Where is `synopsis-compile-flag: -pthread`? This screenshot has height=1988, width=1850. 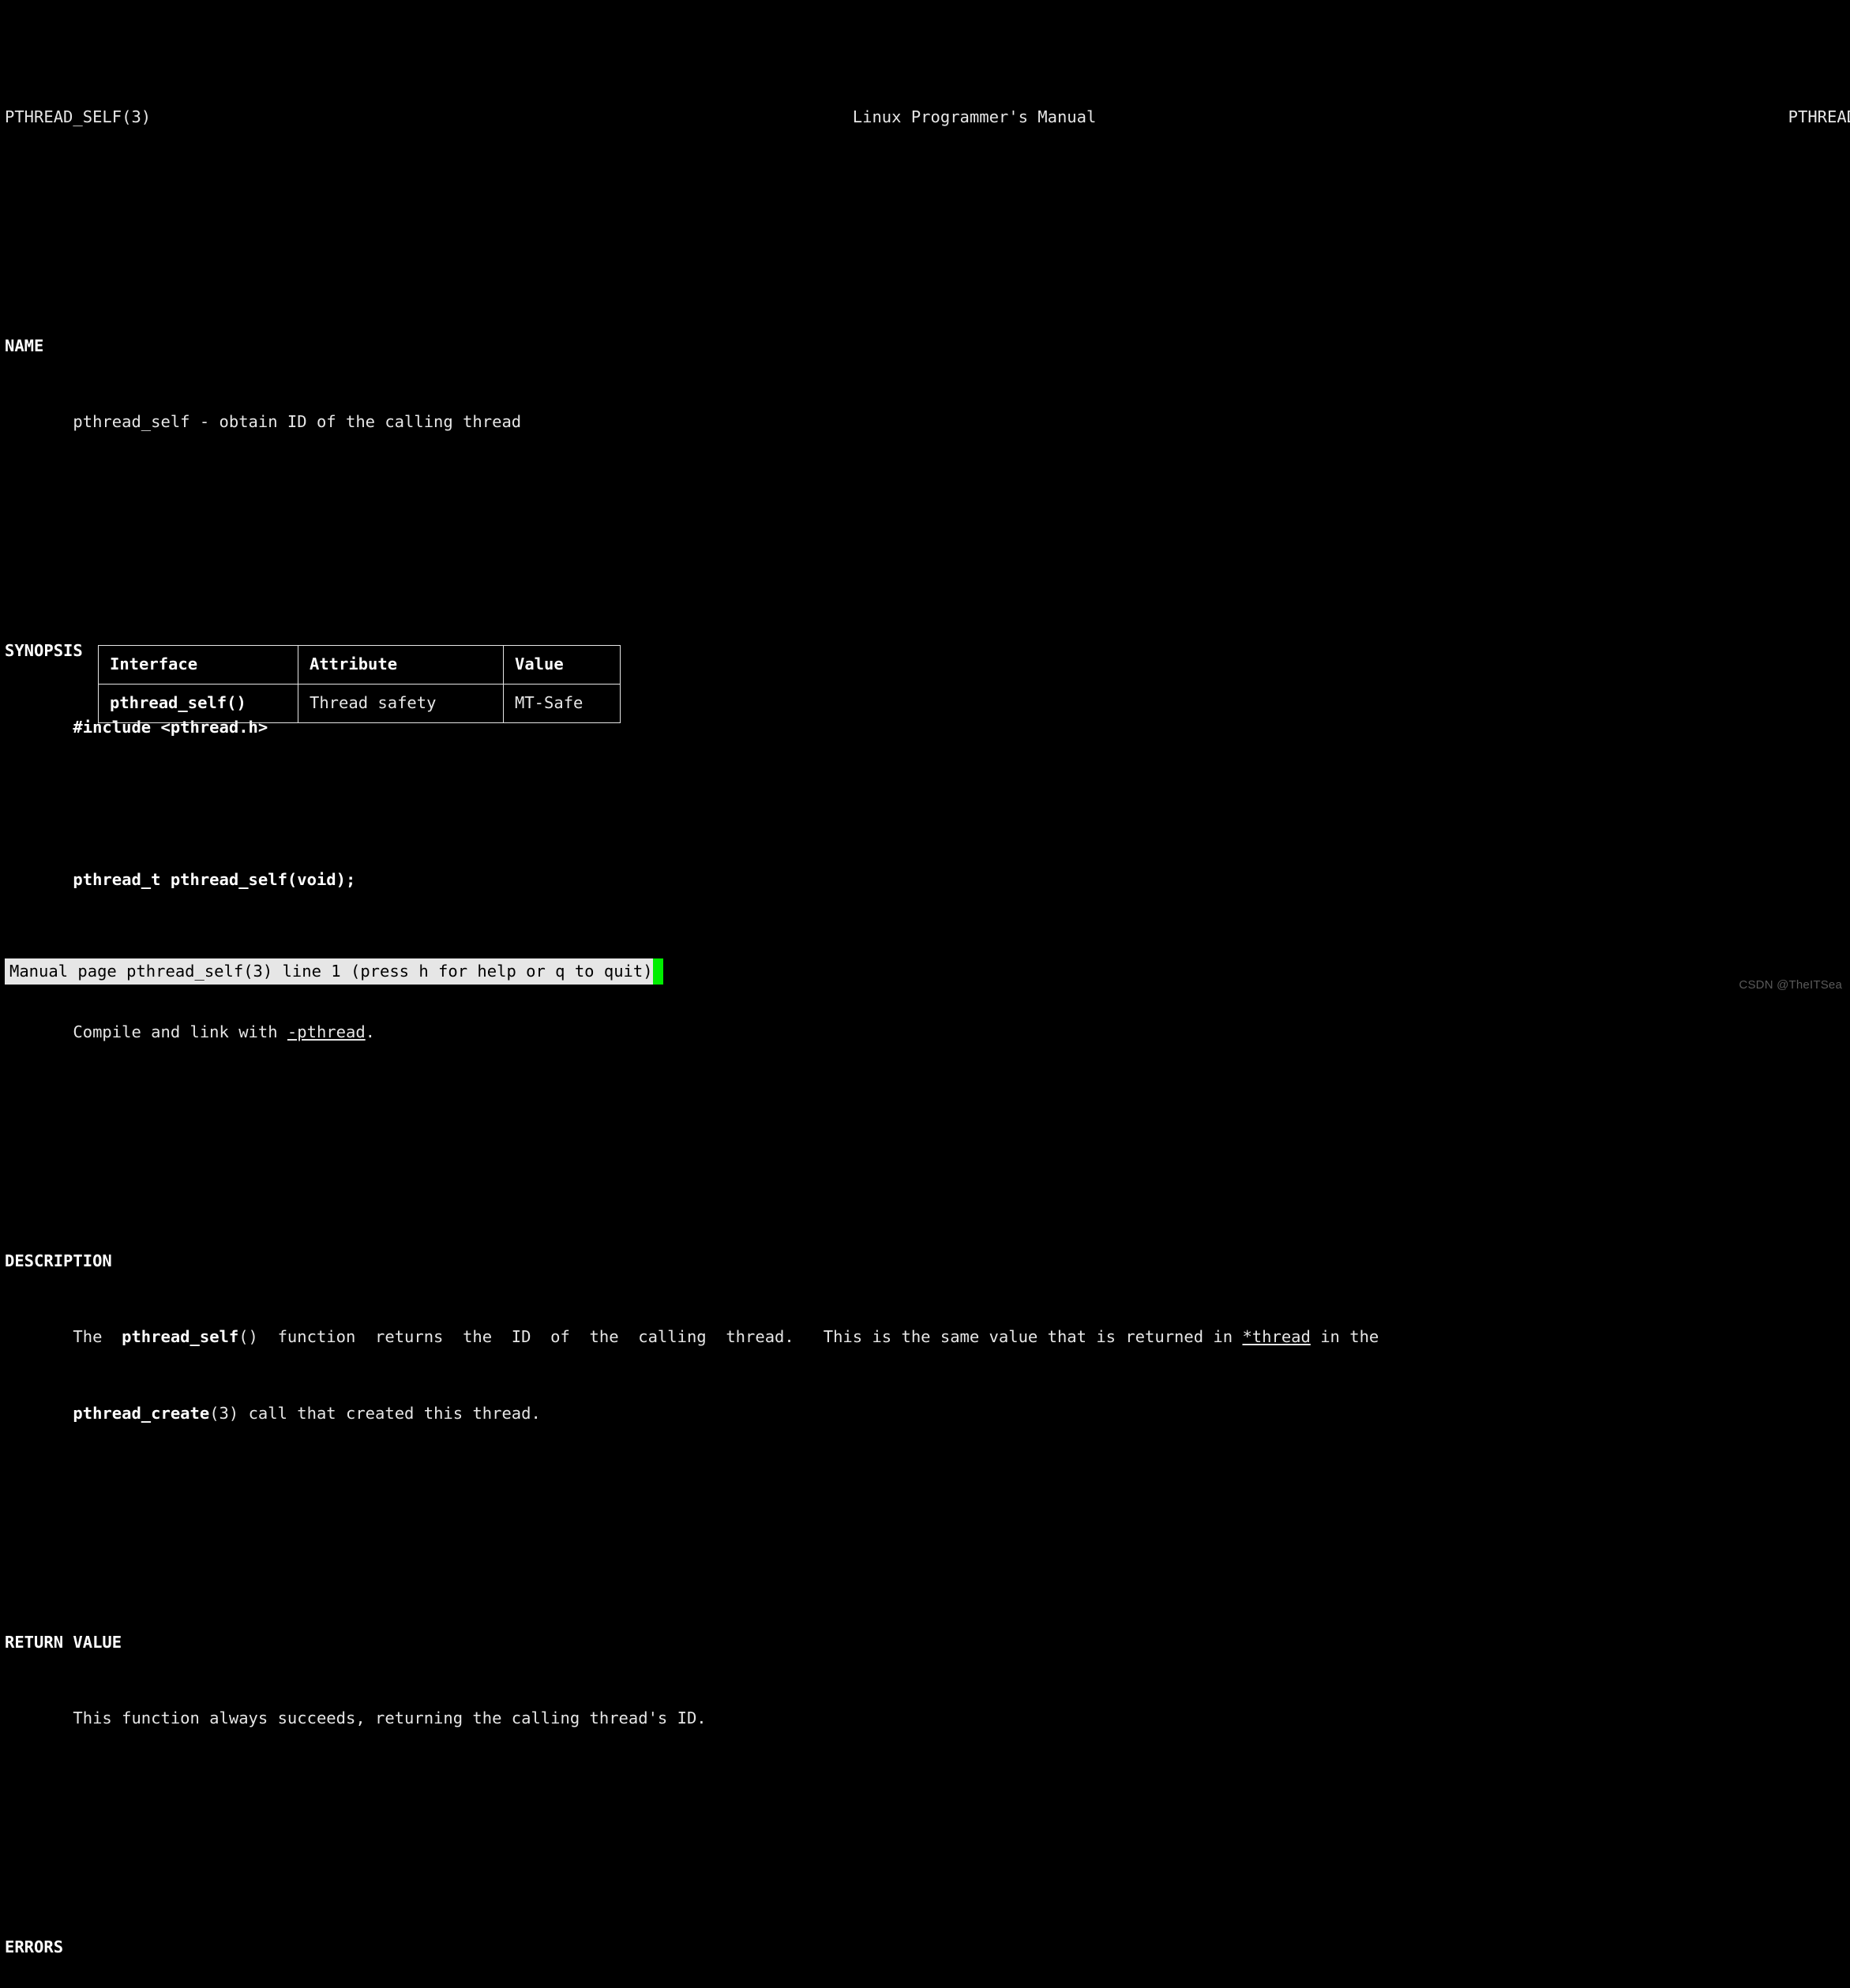 synopsis-compile-flag: -pthread is located at coordinates (326, 1031).